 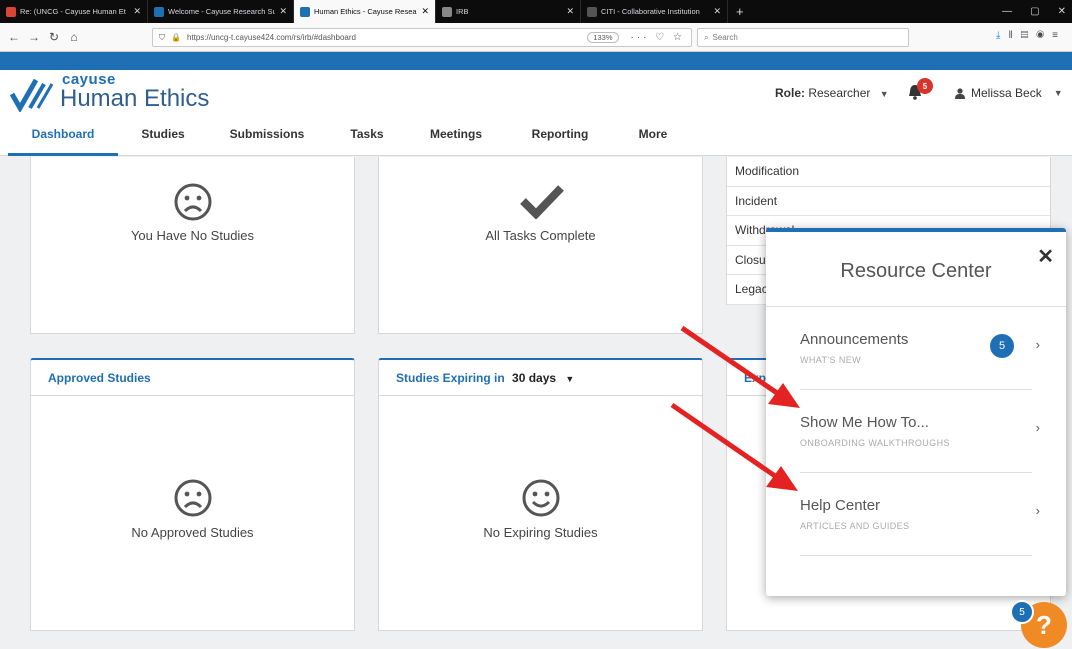 I want to click on empty-message: All Tasks Complete, so click(x=540, y=235).